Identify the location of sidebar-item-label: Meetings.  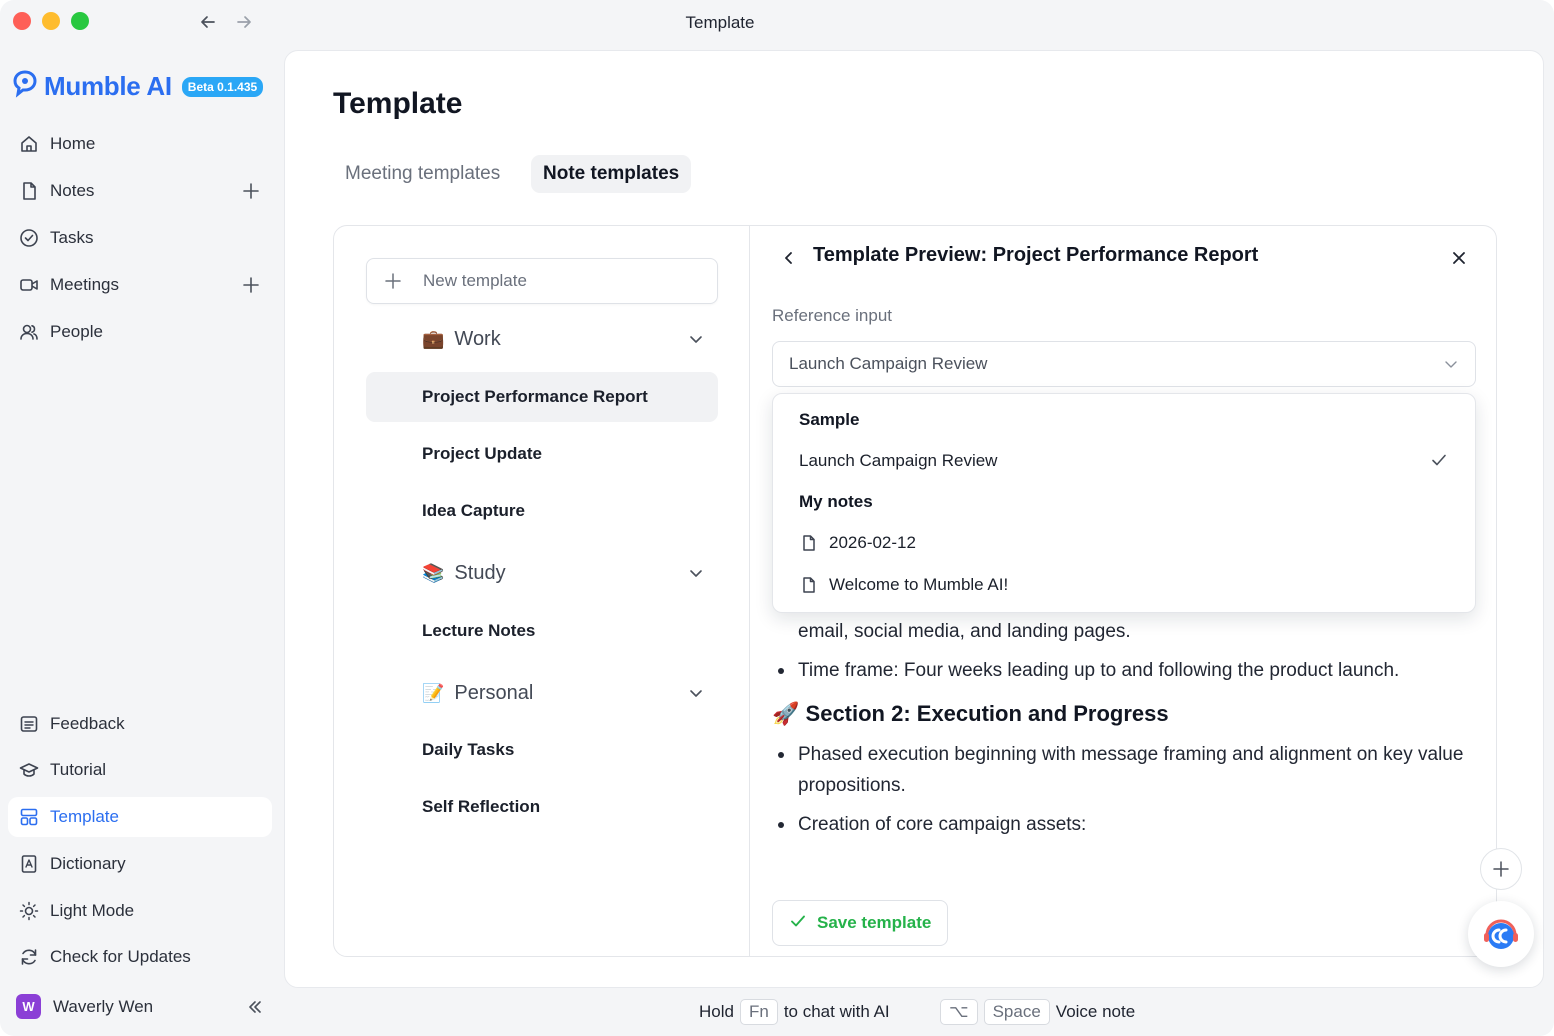
(84, 284).